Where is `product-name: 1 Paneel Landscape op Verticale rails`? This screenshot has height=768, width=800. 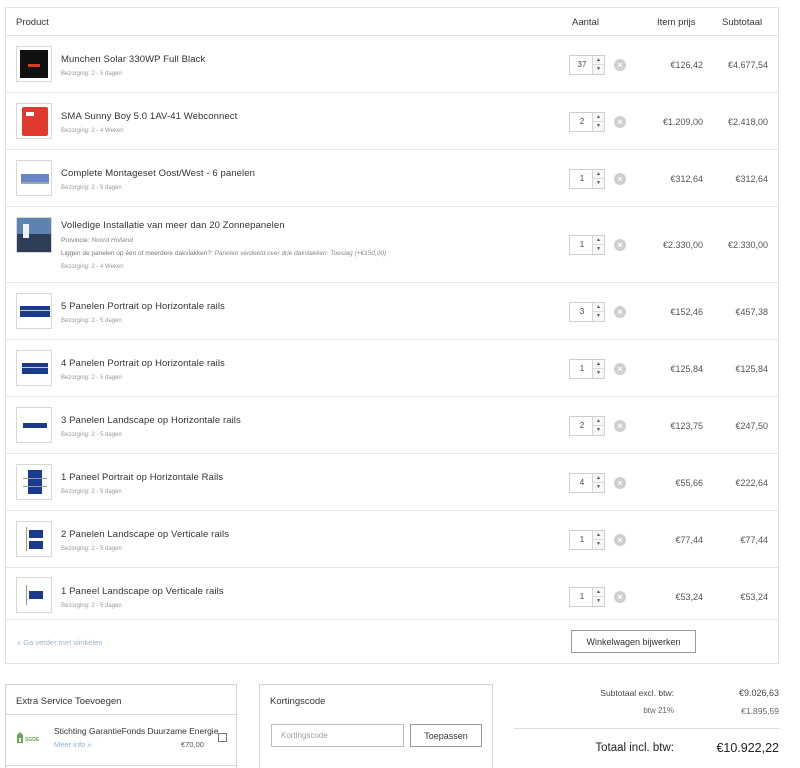 product-name: 1 Paneel Landscape op Verticale rails is located at coordinates (142, 591).